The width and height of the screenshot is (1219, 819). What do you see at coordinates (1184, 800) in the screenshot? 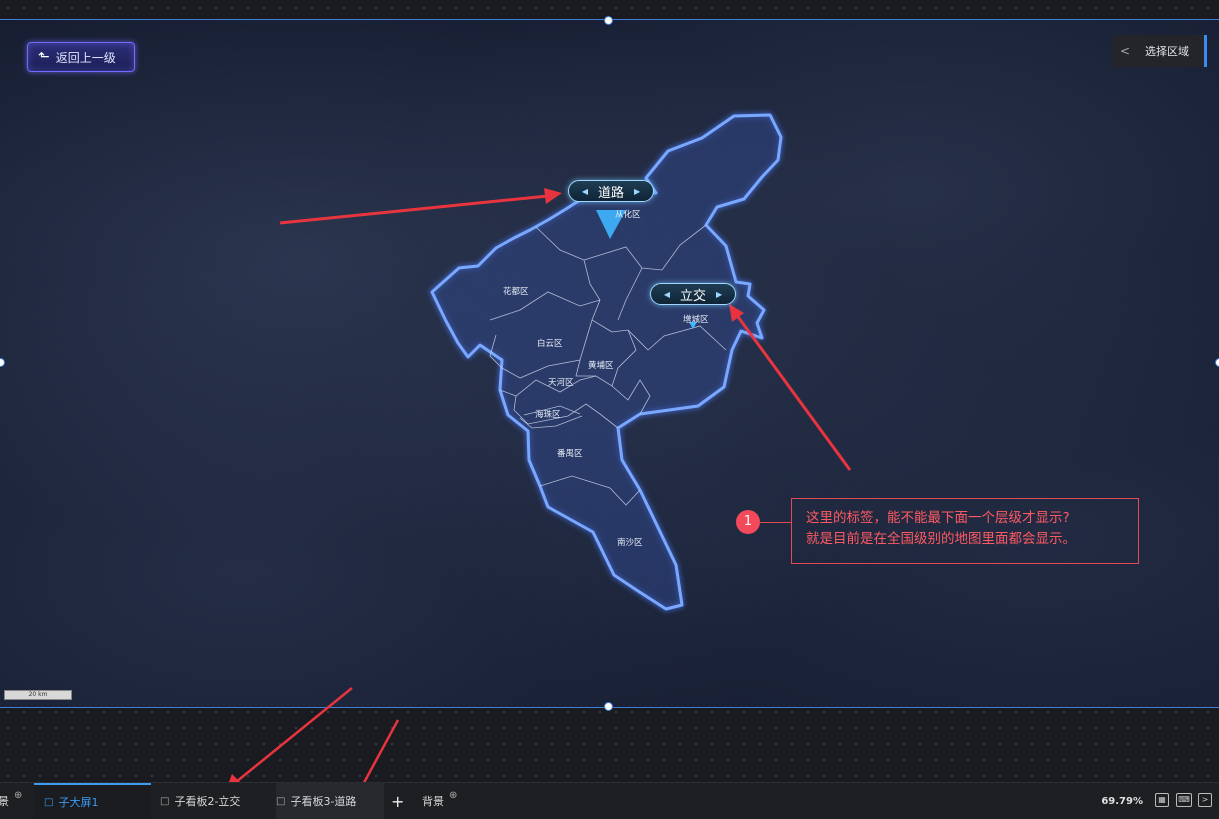
I see `keyboard-icon: ⌨` at bounding box center [1184, 800].